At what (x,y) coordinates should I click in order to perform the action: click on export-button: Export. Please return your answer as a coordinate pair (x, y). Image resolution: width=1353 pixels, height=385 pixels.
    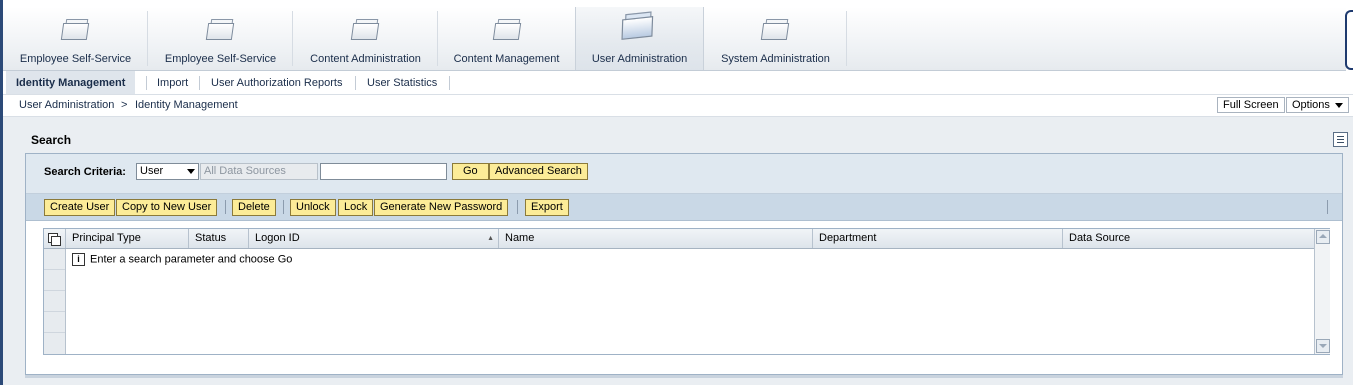
    Looking at the image, I should click on (547, 207).